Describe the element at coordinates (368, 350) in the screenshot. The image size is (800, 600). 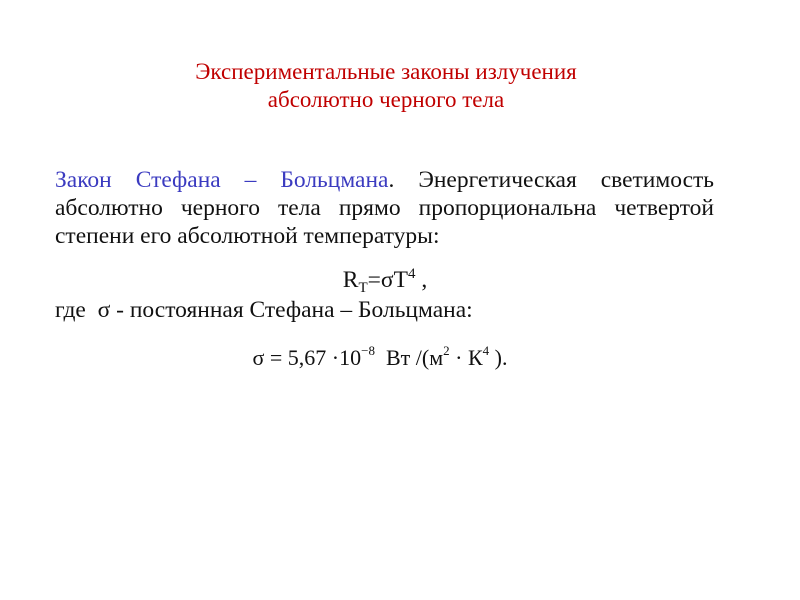
I see `constant-exponent: −8` at that location.